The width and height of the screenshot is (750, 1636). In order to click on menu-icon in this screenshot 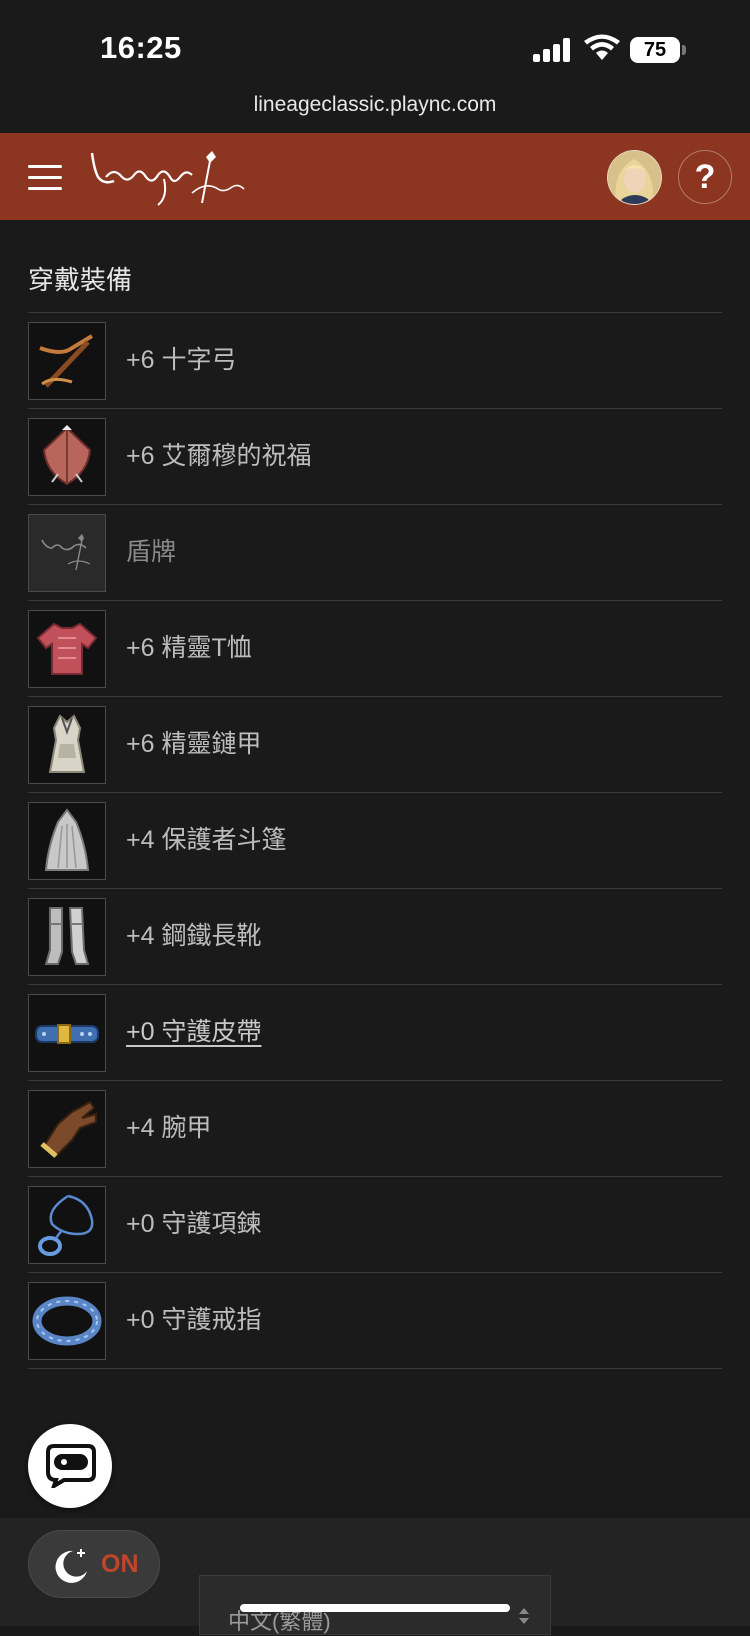, I will do `click(45, 178)`.